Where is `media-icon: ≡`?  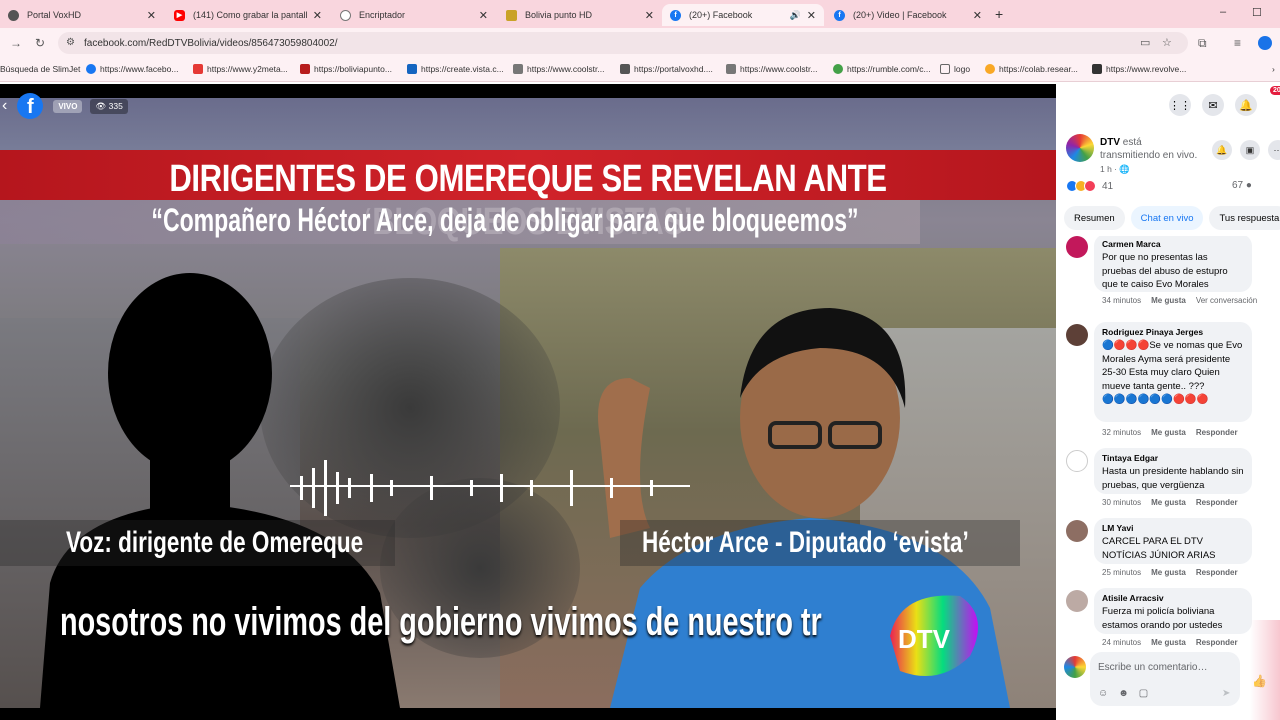 media-icon: ≡ is located at coordinates (1237, 43).